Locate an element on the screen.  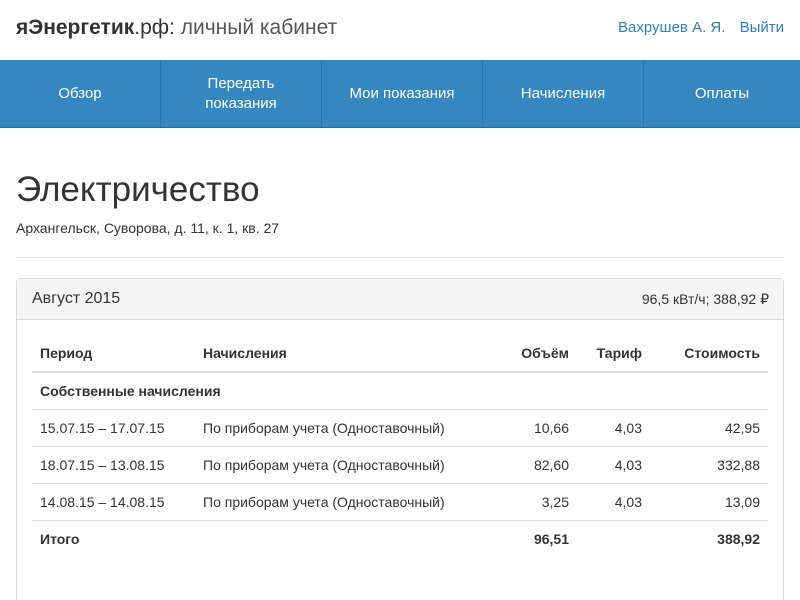
row-period: 15.07.15 – 17.07.15 is located at coordinates (113, 428).